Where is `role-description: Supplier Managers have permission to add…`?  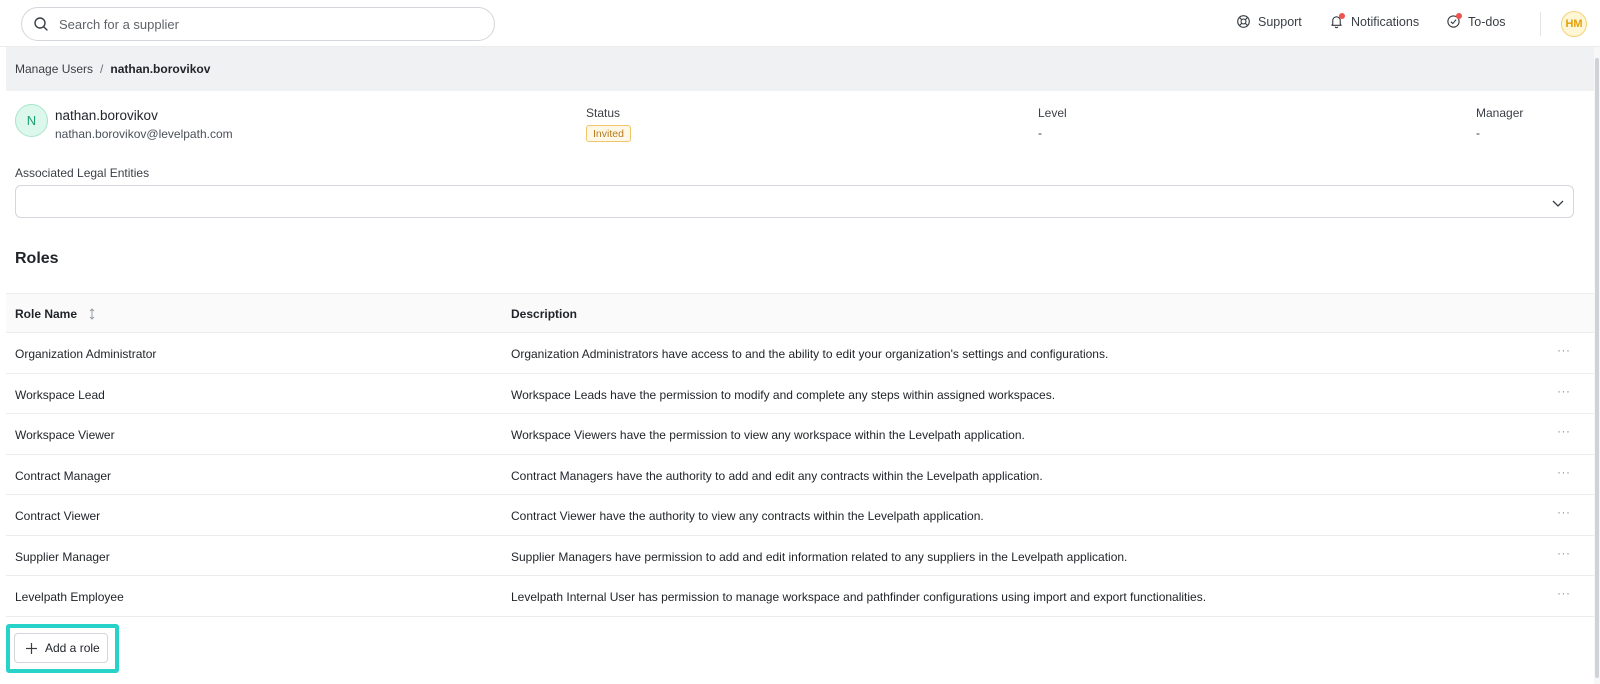 role-description: Supplier Managers have permission to add… is located at coordinates (819, 556).